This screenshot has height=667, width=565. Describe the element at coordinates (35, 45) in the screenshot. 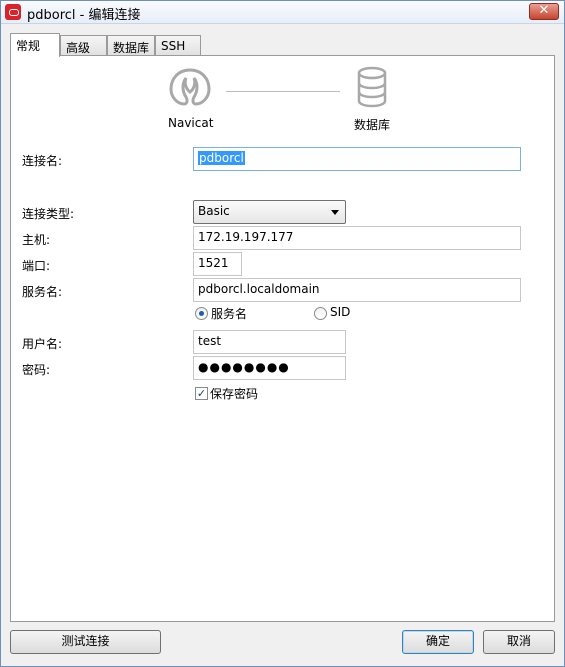

I see `tab-general: 常规` at that location.